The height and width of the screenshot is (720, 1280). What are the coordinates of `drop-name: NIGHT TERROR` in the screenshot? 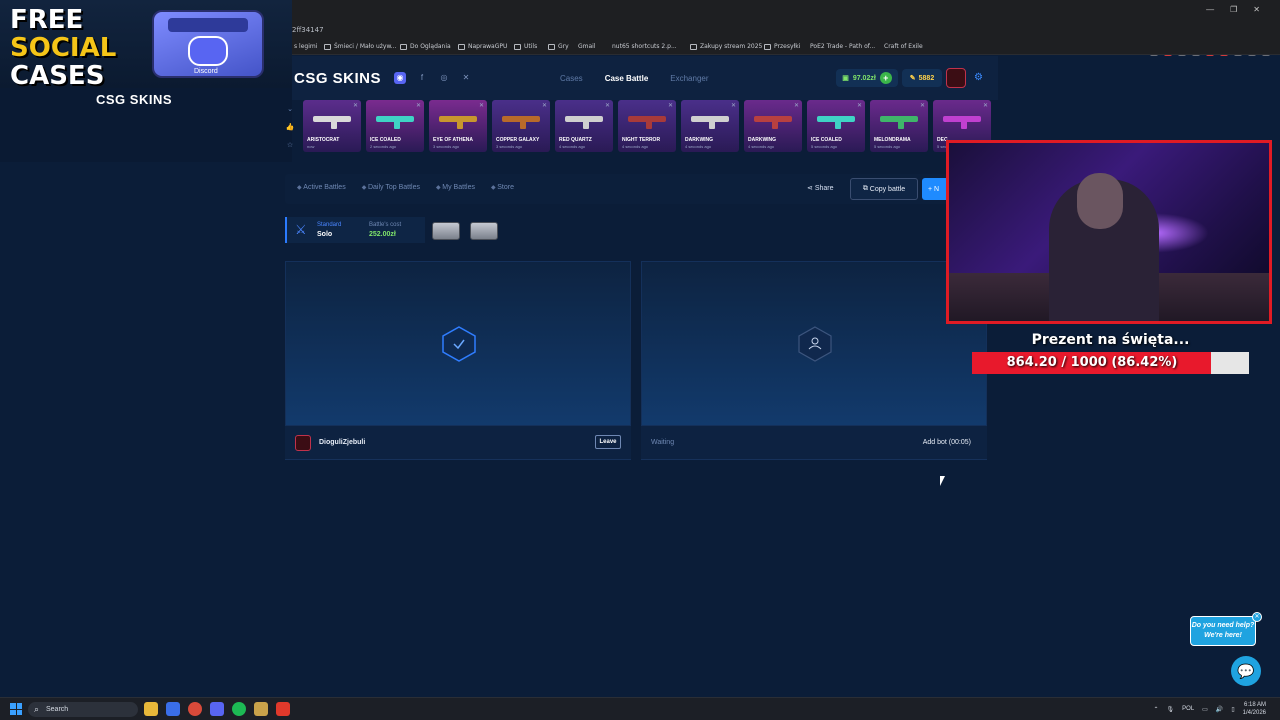 It's located at (641, 140).